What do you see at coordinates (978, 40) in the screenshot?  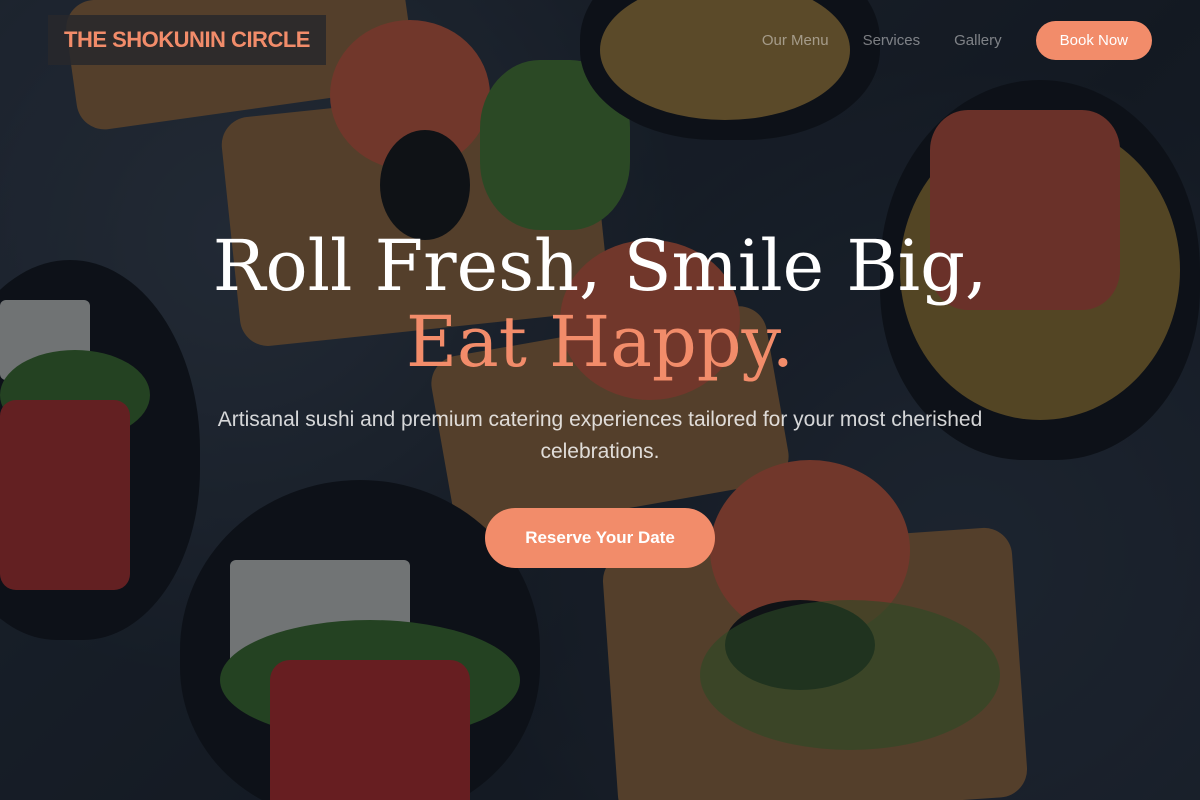 I see `nav-link-gallery: Gallery` at bounding box center [978, 40].